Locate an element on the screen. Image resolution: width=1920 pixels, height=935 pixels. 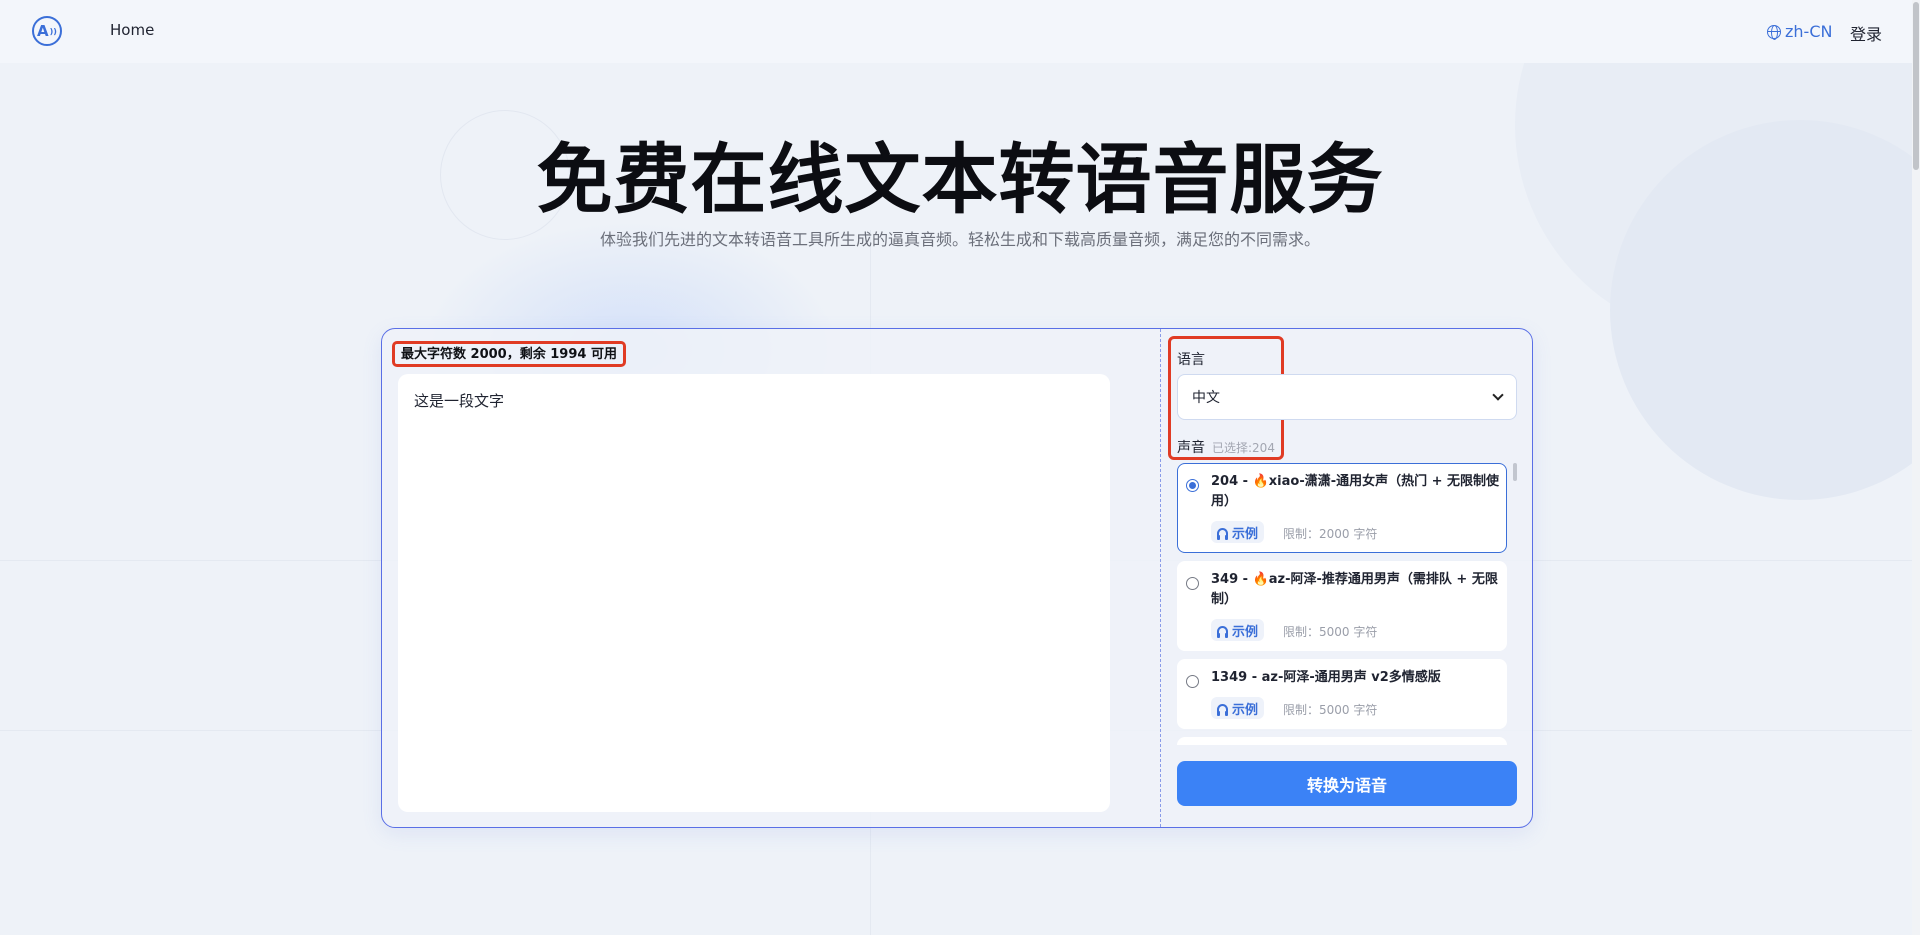
convert-button: 转换为语音 is located at coordinates (1347, 783).